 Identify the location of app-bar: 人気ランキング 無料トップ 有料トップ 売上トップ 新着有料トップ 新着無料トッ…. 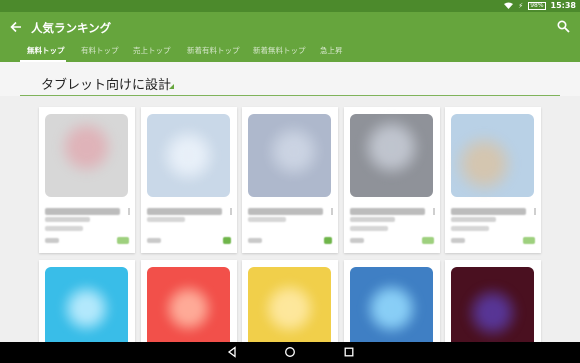
(290, 37).